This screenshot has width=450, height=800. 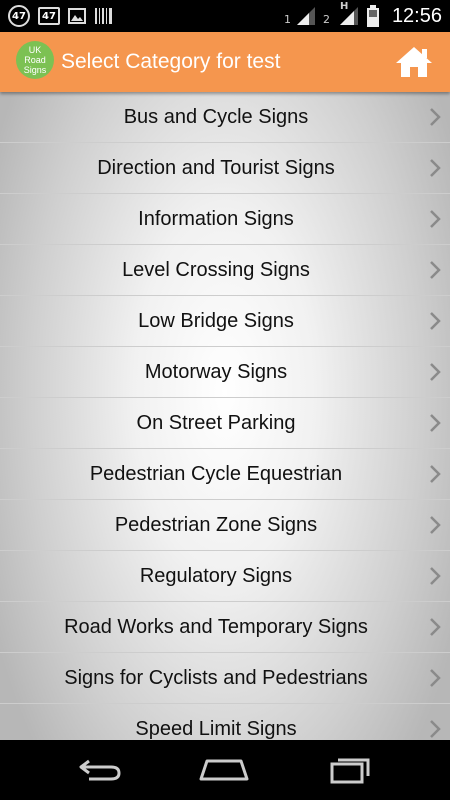 I want to click on app-logo: UK Road Signs, so click(x=35, y=60).